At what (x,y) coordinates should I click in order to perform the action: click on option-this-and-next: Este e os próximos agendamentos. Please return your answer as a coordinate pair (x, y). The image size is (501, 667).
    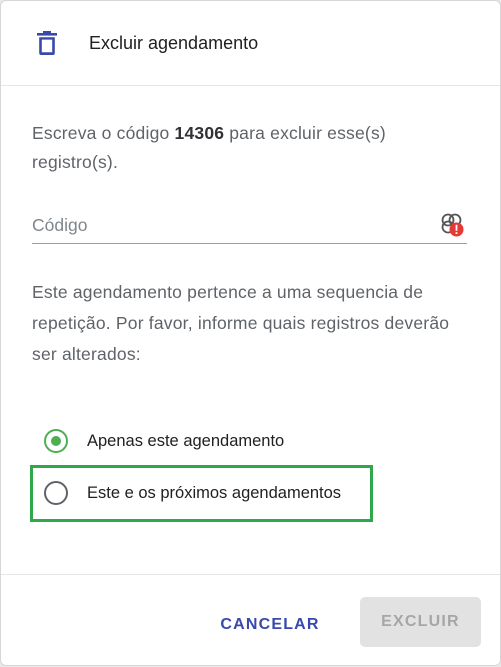
    Looking at the image, I should click on (192, 493).